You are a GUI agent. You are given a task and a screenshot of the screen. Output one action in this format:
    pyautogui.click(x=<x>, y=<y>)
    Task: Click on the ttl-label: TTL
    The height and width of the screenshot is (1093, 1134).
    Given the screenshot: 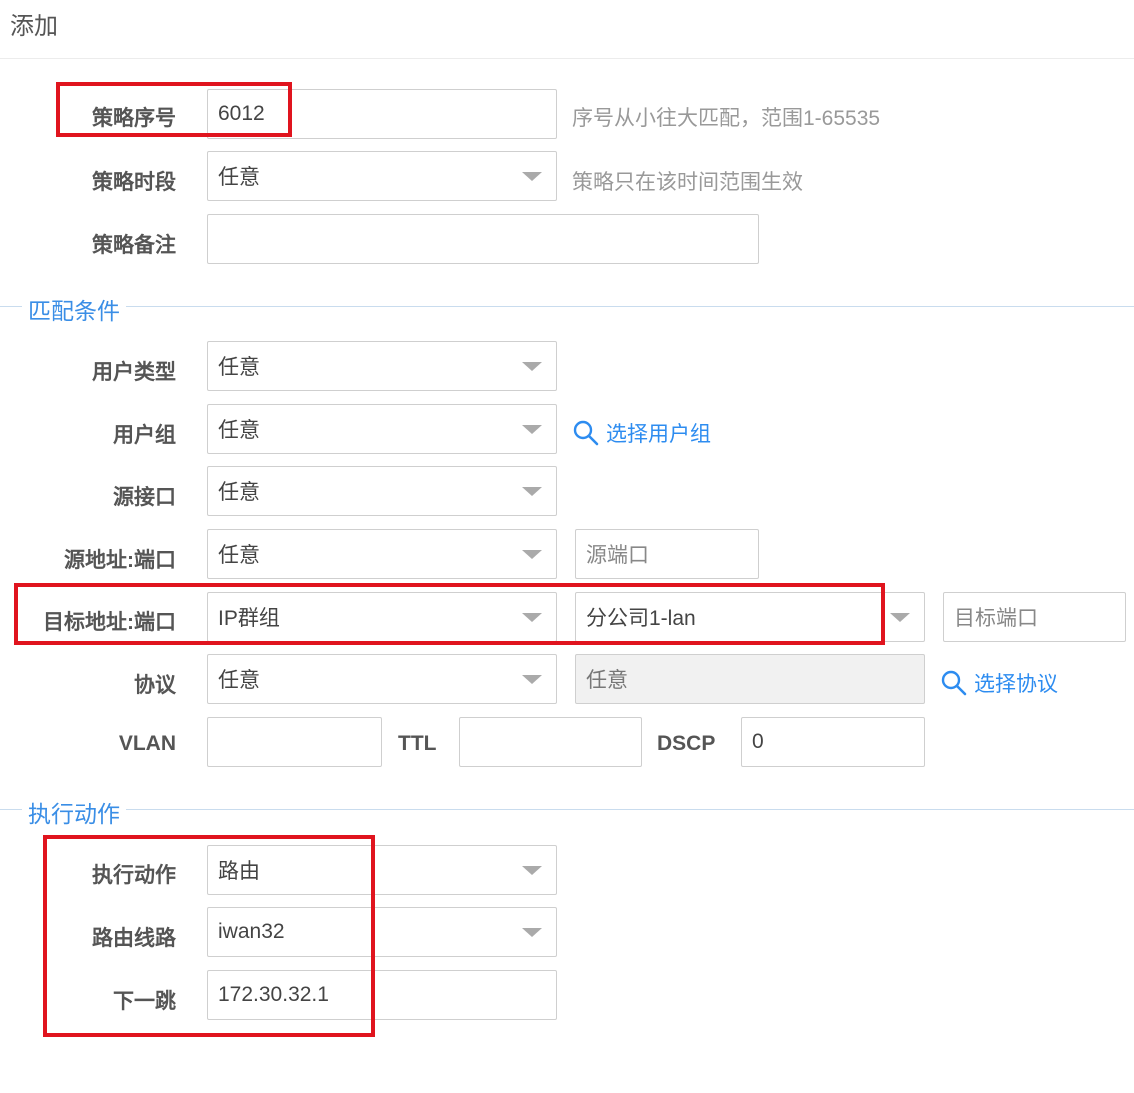 What is the action you would take?
    pyautogui.click(x=417, y=743)
    